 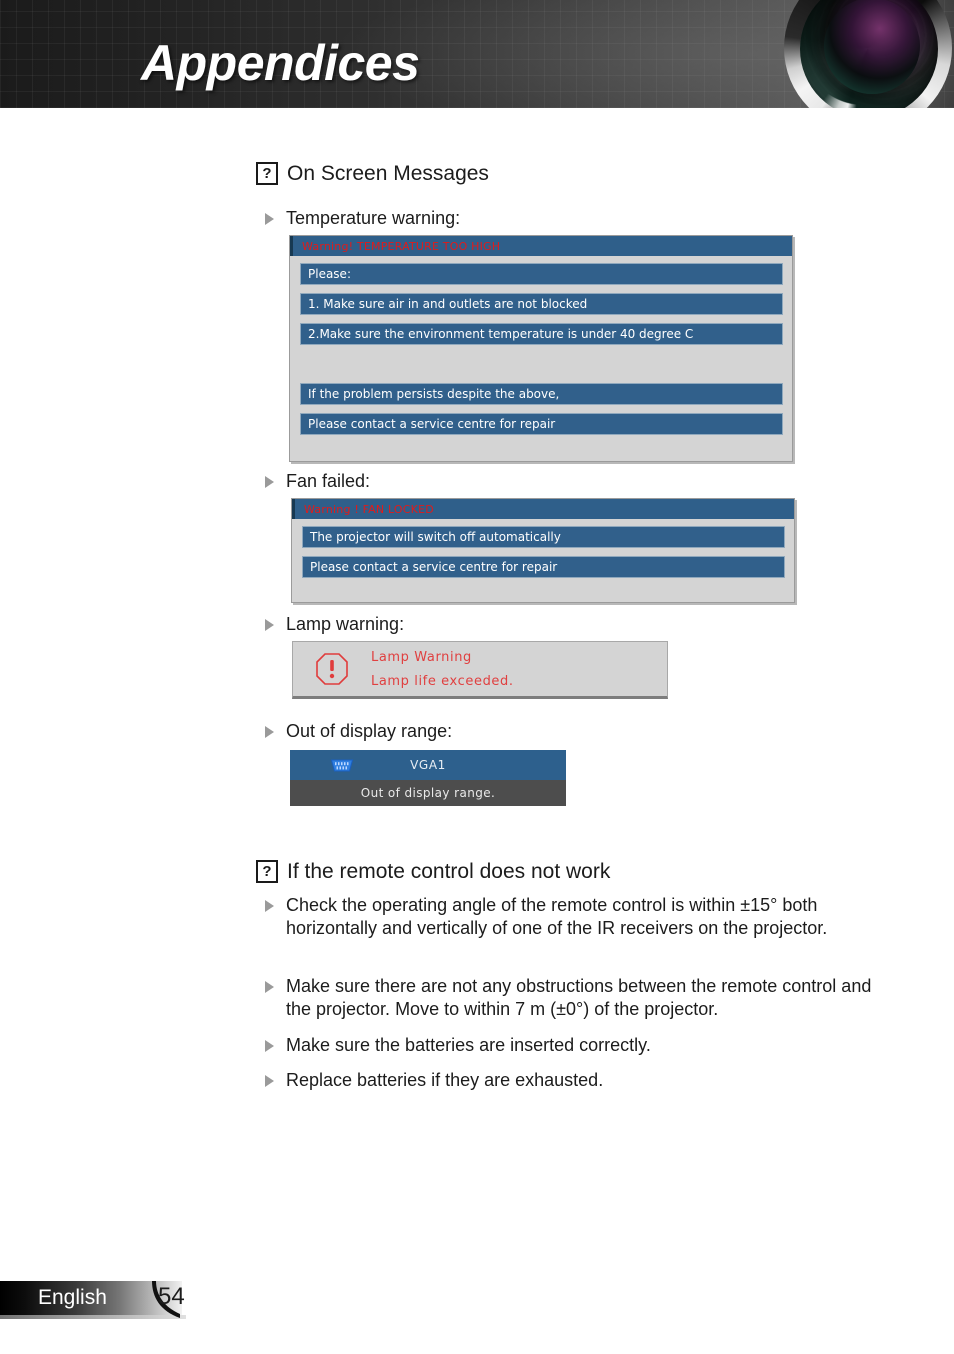 I want to click on lamp-warning-text: Lamp Warning Lamp life exceeded., so click(x=442, y=669).